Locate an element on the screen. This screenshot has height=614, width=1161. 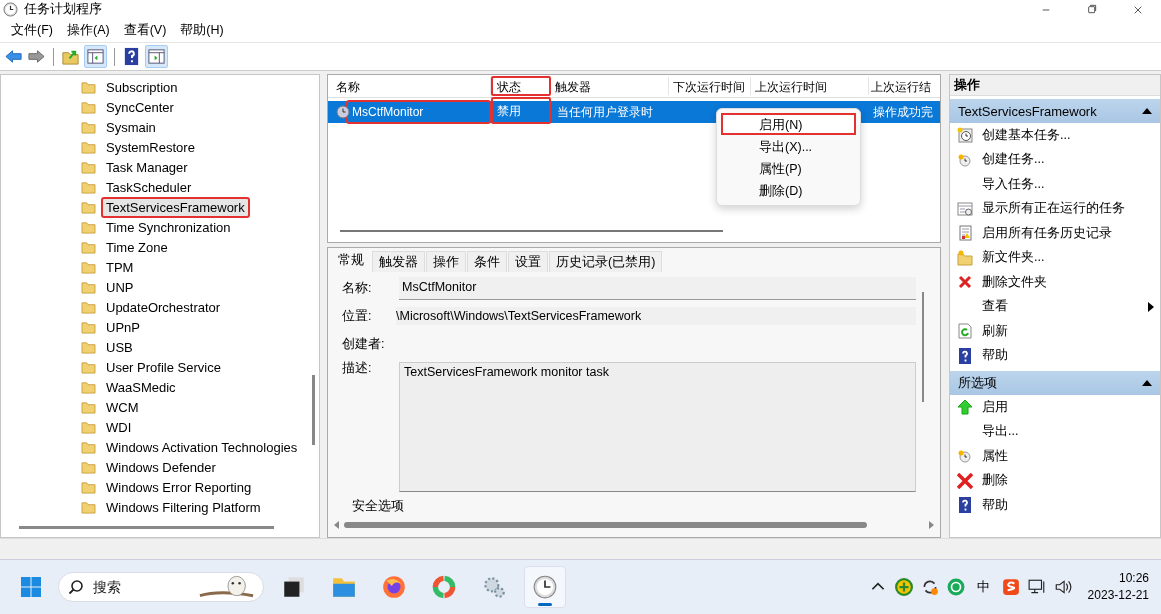
tree-item: UNP is located at coordinates (120, 287).